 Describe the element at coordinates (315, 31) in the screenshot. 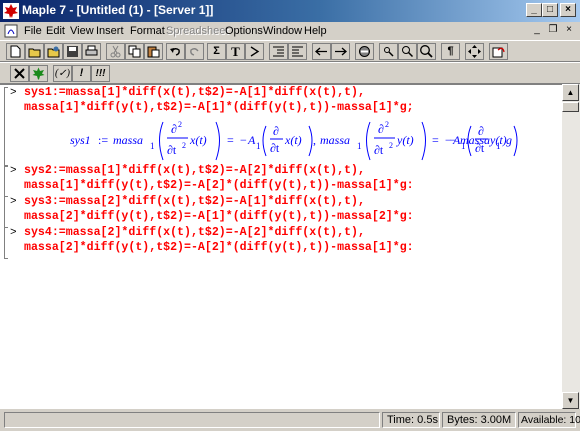

I see `menu-help: Help` at that location.